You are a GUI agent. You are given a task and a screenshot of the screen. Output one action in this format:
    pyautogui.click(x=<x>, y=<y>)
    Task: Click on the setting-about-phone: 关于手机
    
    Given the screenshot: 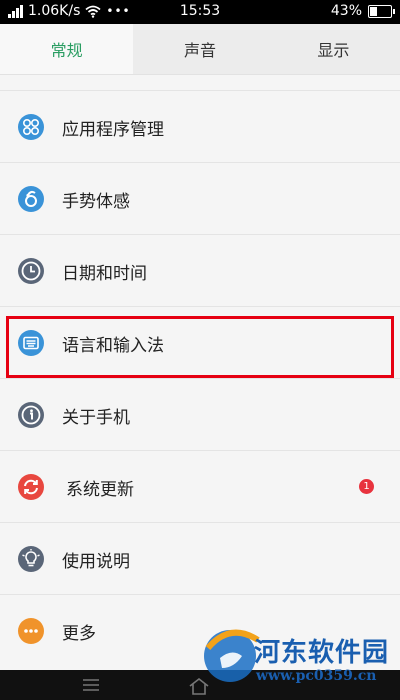 What is the action you would take?
    pyautogui.click(x=200, y=414)
    